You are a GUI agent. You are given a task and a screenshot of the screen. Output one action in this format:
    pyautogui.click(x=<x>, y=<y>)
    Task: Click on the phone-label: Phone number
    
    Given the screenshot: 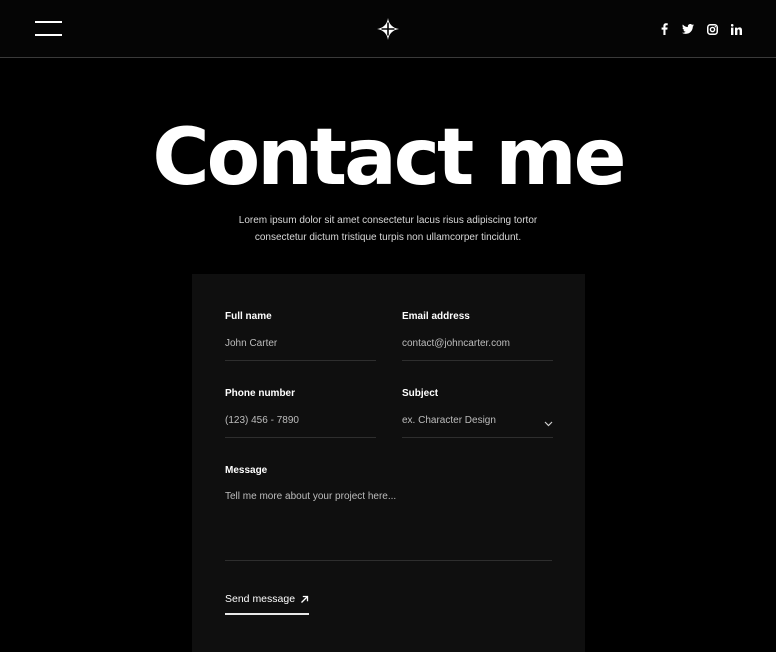 What is the action you would take?
    pyautogui.click(x=260, y=393)
    